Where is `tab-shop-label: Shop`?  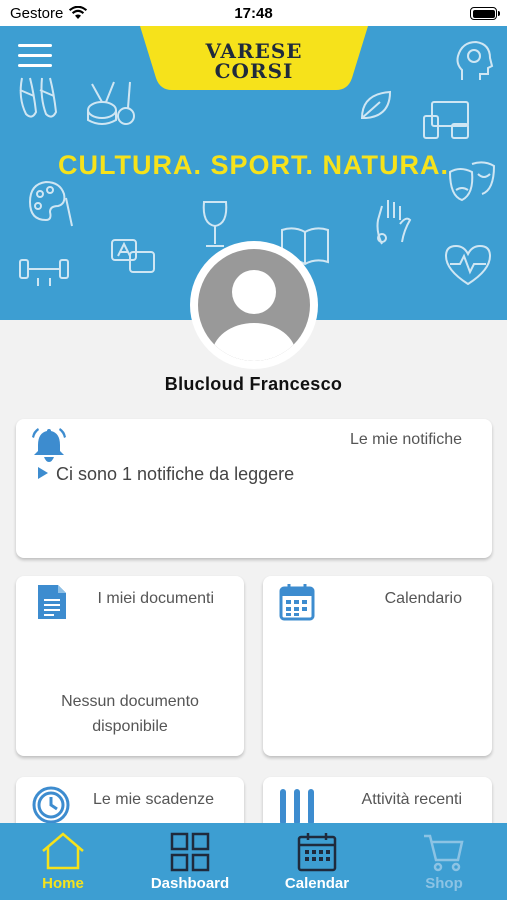 tab-shop-label: Shop is located at coordinates (444, 883).